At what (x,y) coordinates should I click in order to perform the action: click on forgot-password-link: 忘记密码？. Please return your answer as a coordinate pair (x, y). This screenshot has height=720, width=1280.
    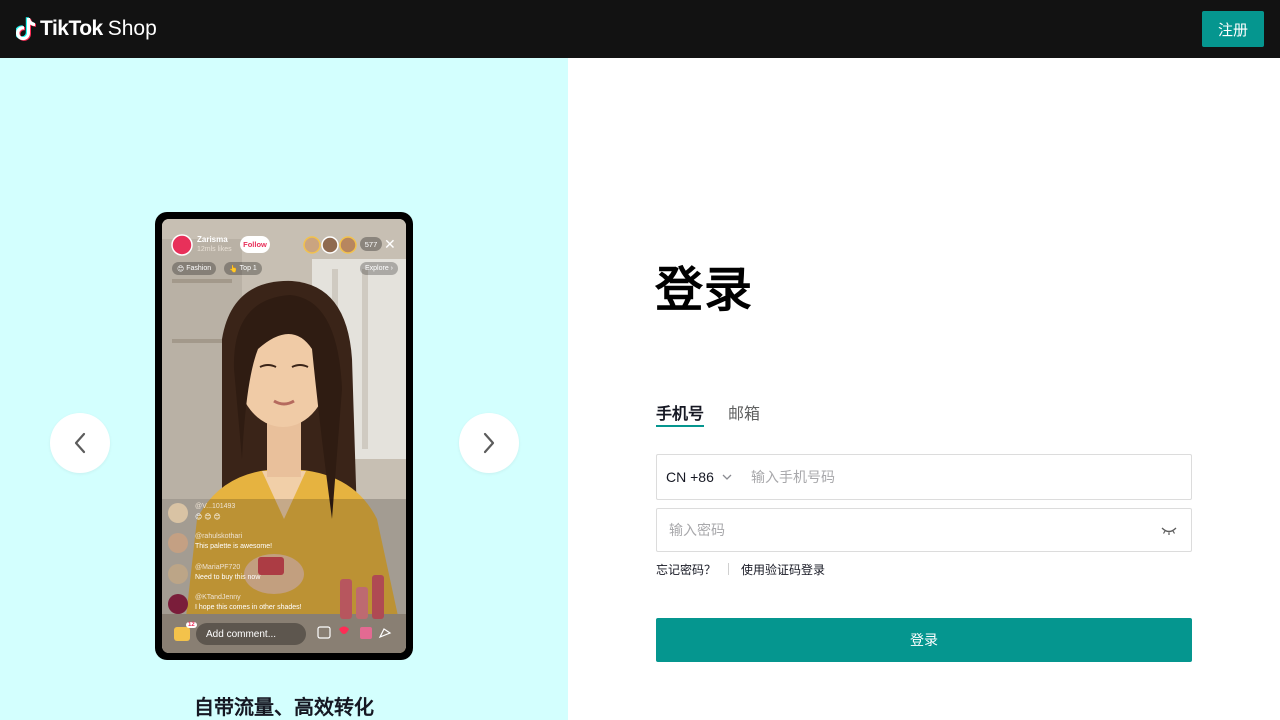
    Looking at the image, I should click on (686, 569).